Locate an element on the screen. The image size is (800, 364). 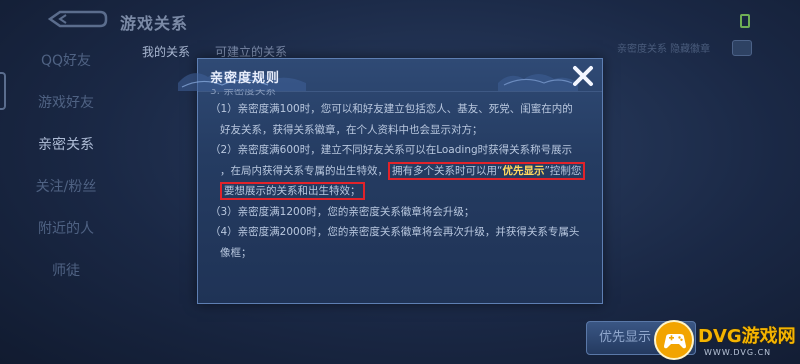
dialog-title: 亲密度规则 is located at coordinates (245, 78).